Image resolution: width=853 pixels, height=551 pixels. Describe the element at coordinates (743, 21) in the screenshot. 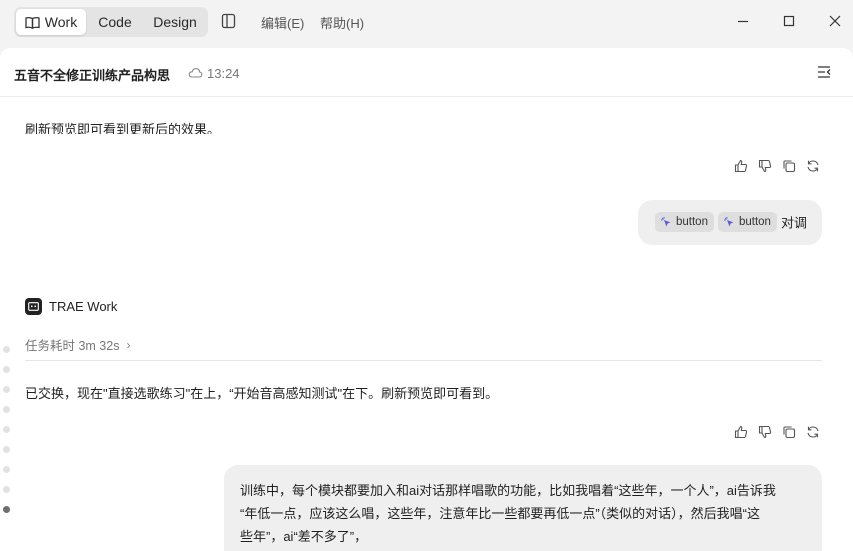

I see `minimize-icon` at that location.